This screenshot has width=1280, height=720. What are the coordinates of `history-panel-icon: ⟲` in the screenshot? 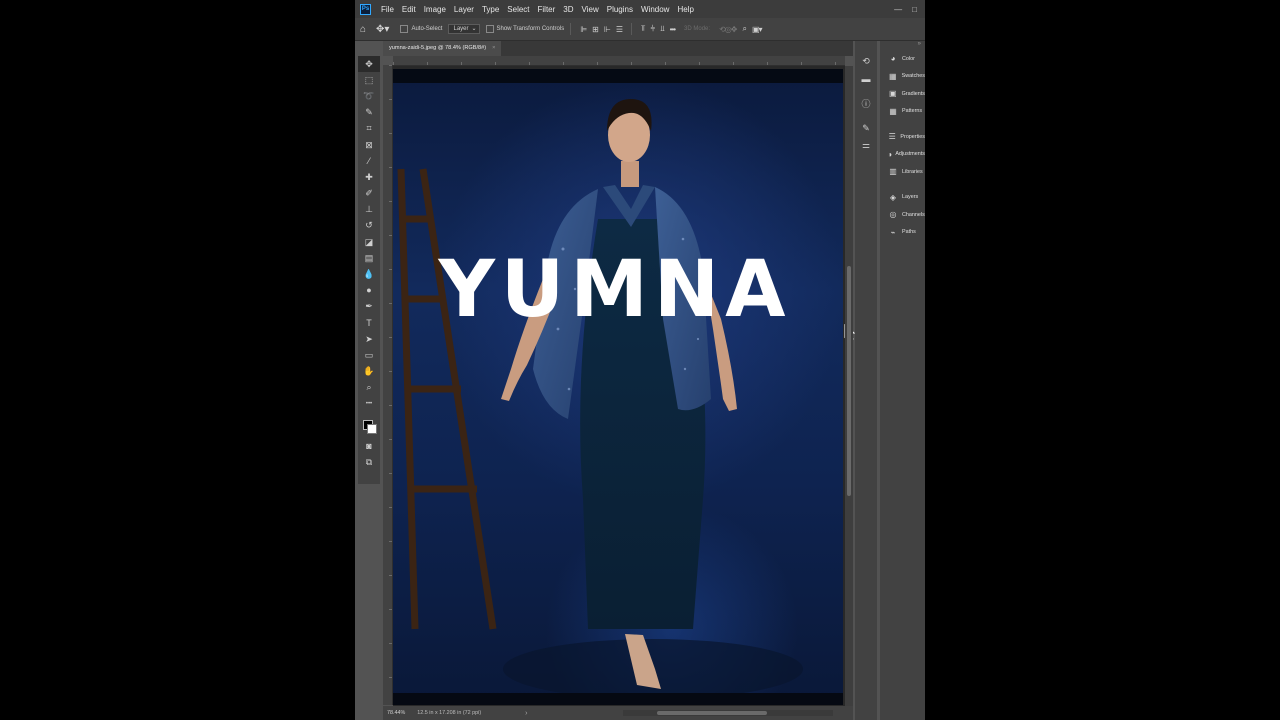 It's located at (866, 61).